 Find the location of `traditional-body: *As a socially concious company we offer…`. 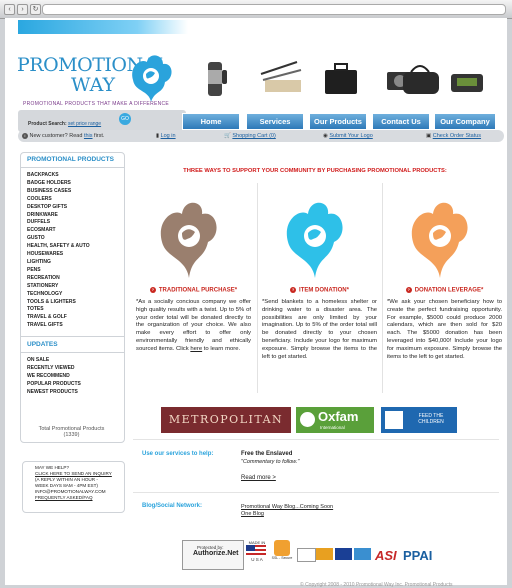

traditional-body: *As a socially concious company we offer… is located at coordinates (193, 325).